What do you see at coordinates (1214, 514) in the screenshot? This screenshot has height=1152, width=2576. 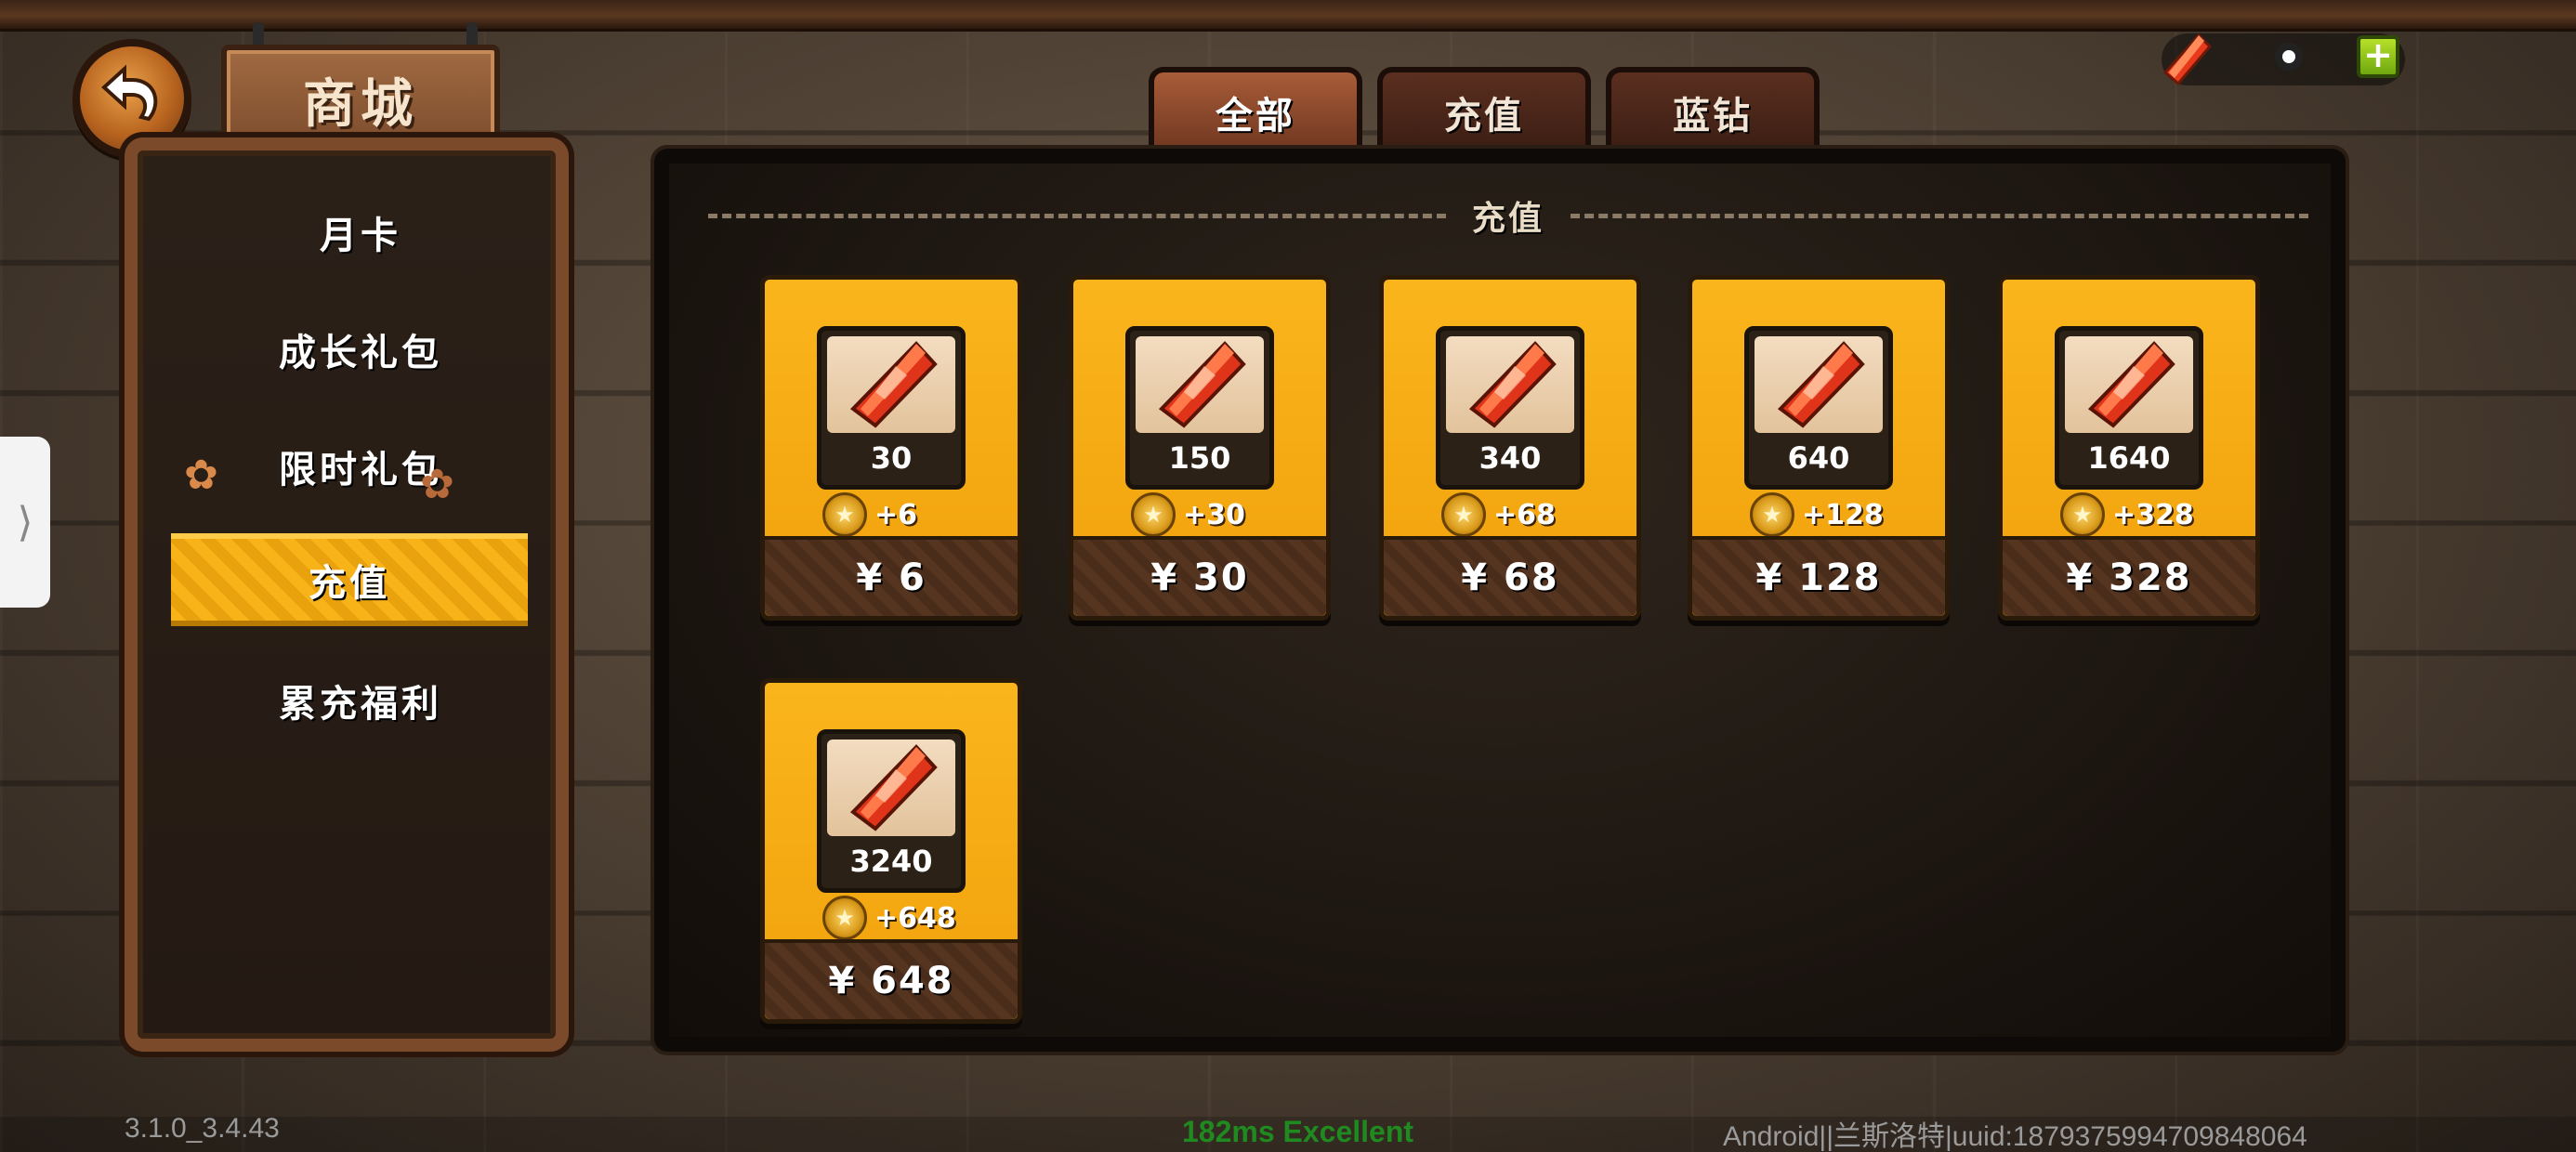 I see `bonus-value: +30` at bounding box center [1214, 514].